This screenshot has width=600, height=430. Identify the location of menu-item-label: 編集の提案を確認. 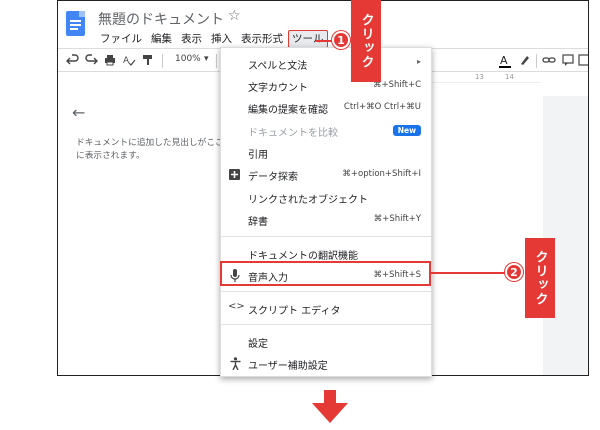
(288, 110).